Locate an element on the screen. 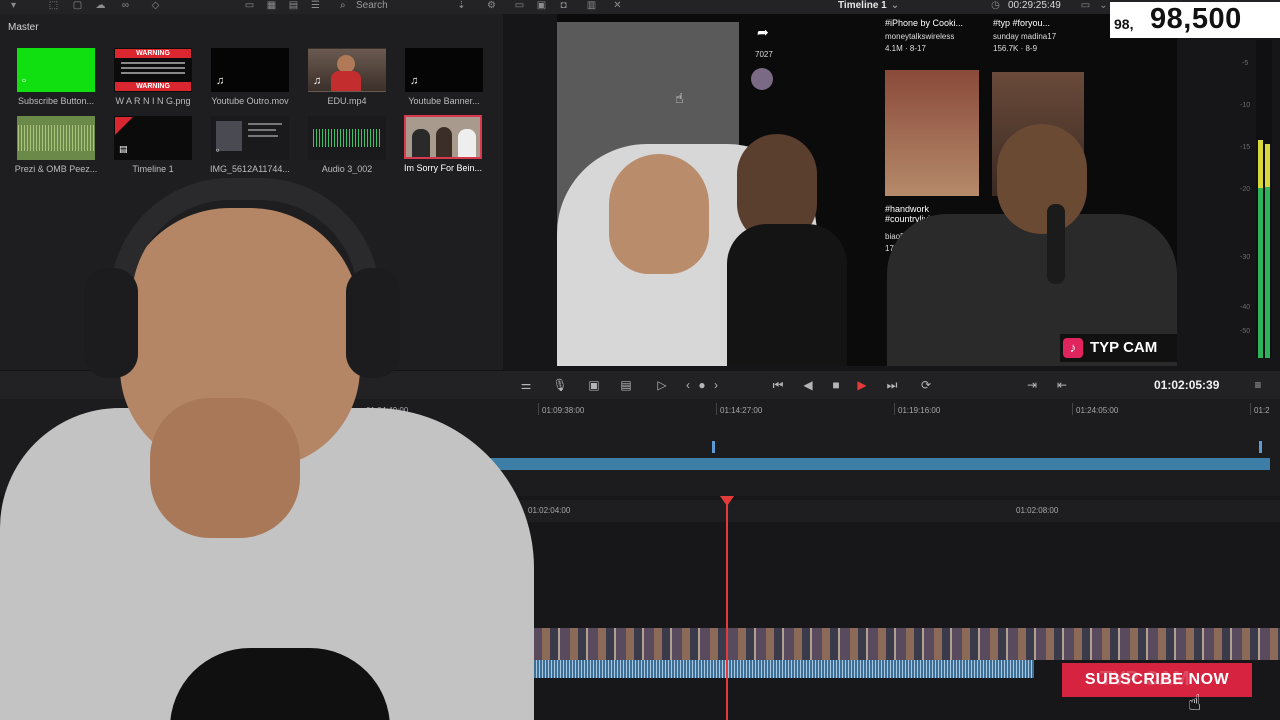  mark-in-icon: ⇥ is located at coordinates (1032, 385).